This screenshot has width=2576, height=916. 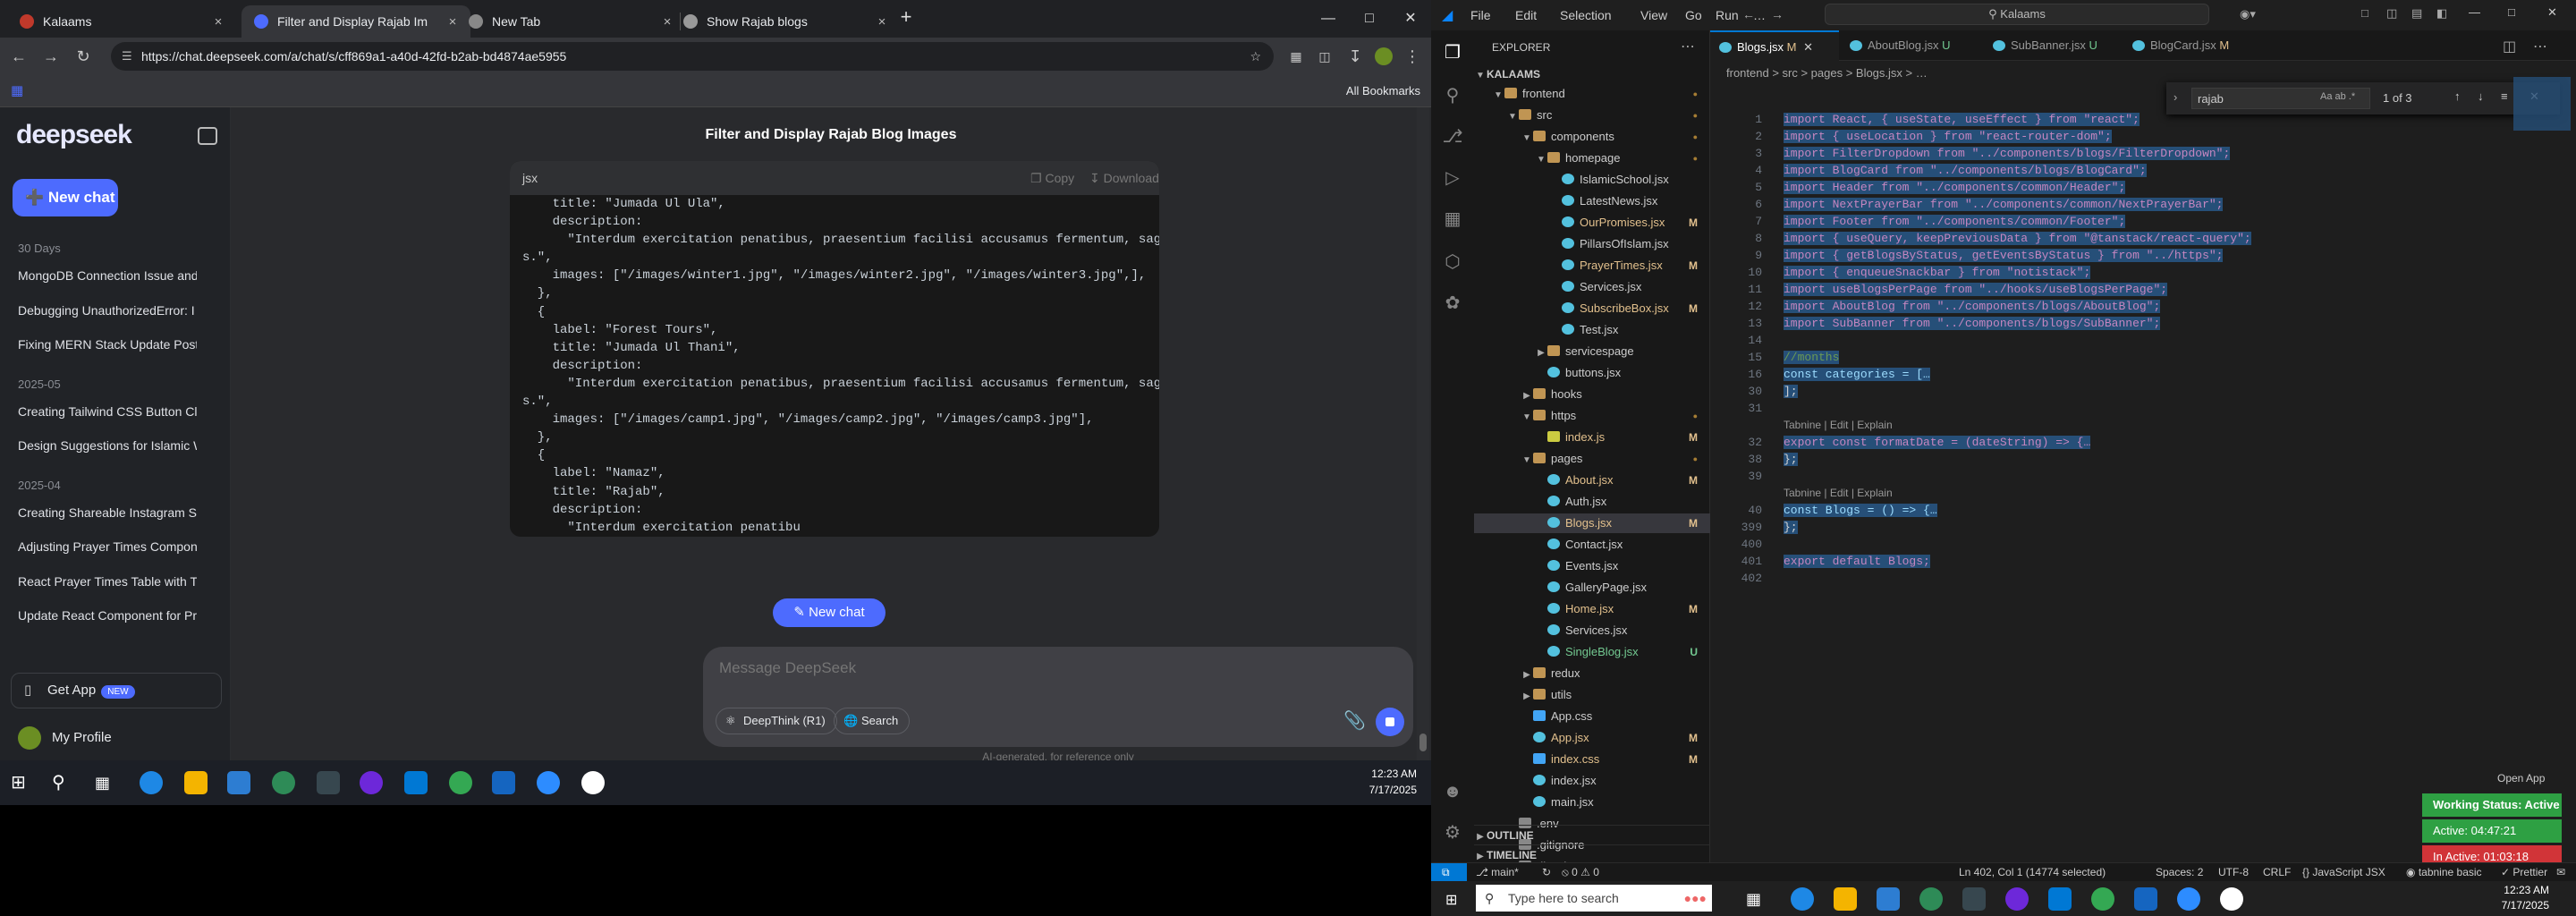 I want to click on file-subscribebox-jsx: SubscribeBox.jsx M, so click(x=1592, y=308).